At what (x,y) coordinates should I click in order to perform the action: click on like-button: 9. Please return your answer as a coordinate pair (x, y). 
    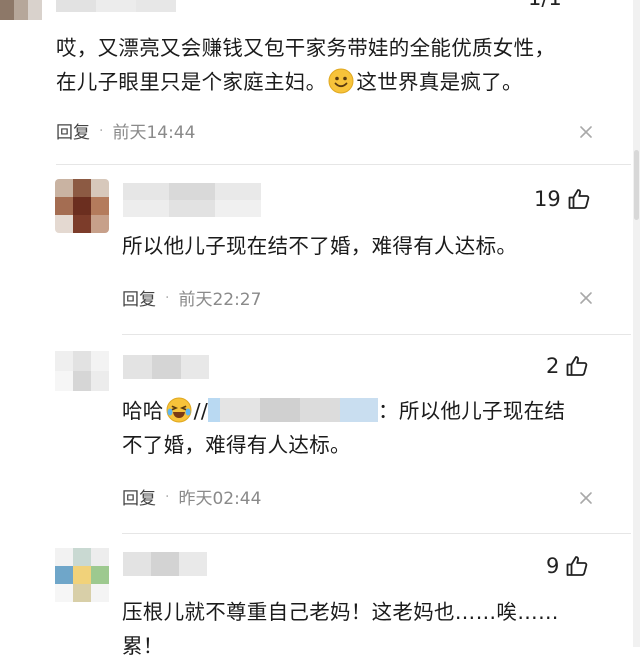
    Looking at the image, I should click on (567, 566).